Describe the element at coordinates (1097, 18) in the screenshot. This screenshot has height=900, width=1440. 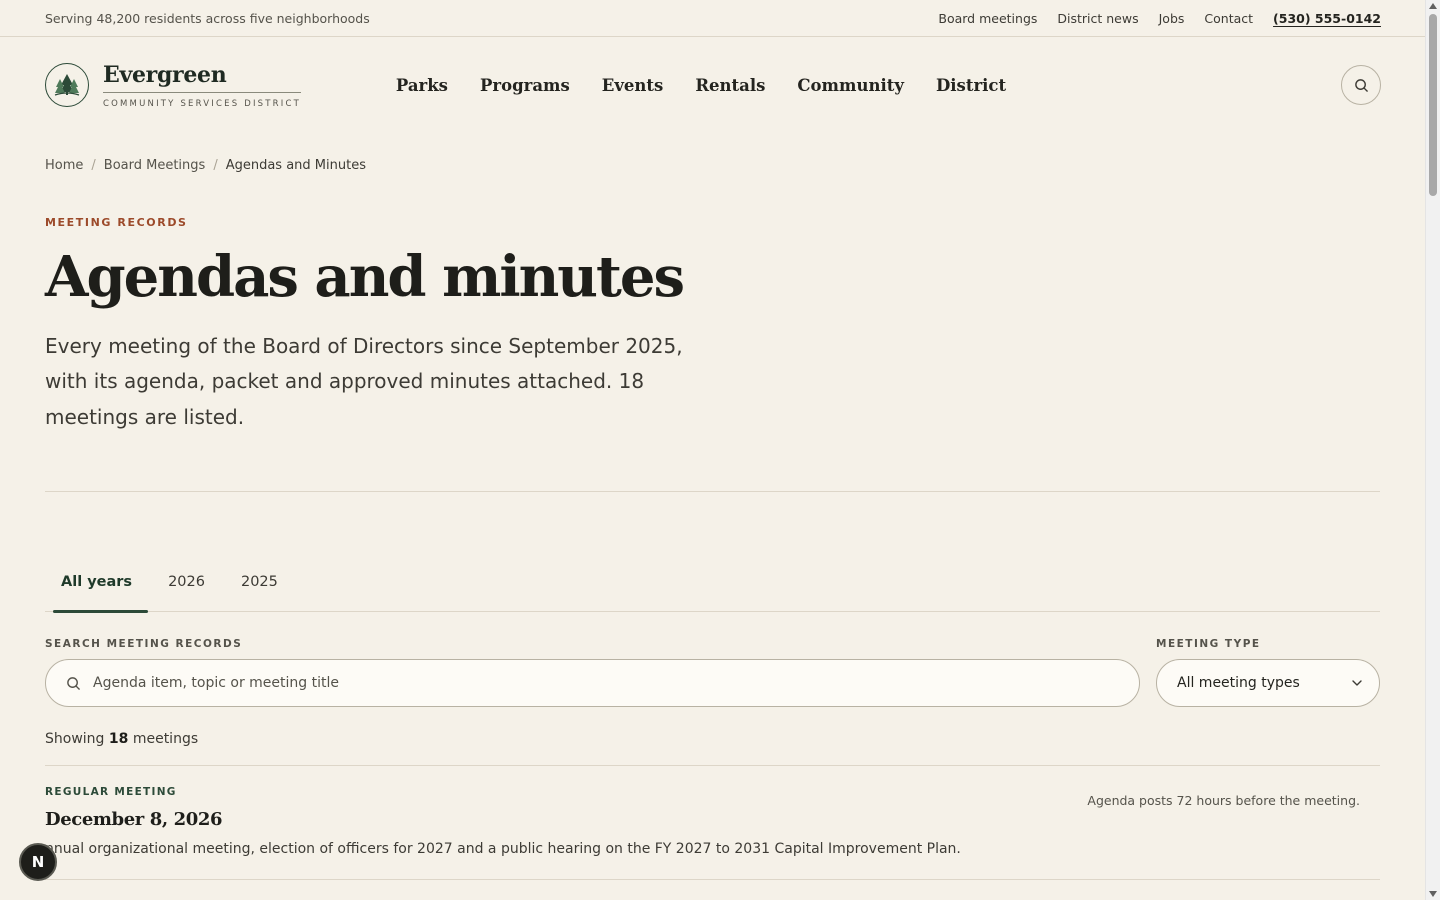
I see `utility-link-district-news: District news` at that location.